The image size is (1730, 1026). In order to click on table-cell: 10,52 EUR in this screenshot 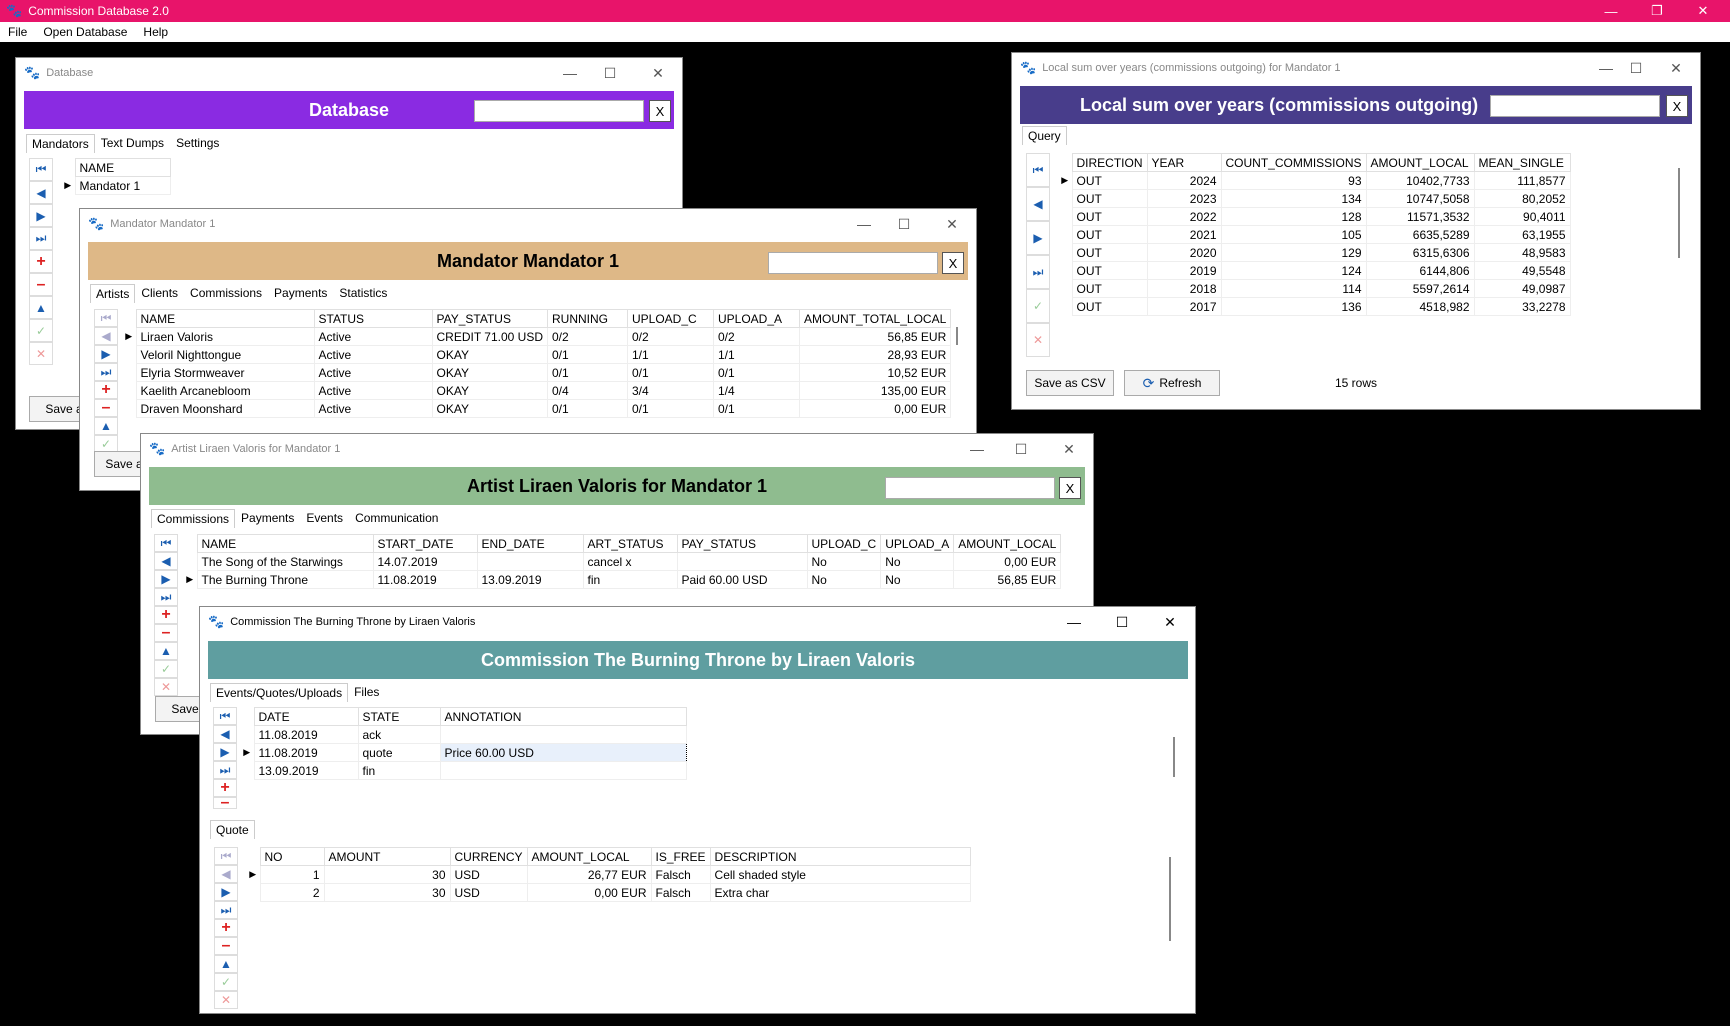, I will do `click(875, 372)`.